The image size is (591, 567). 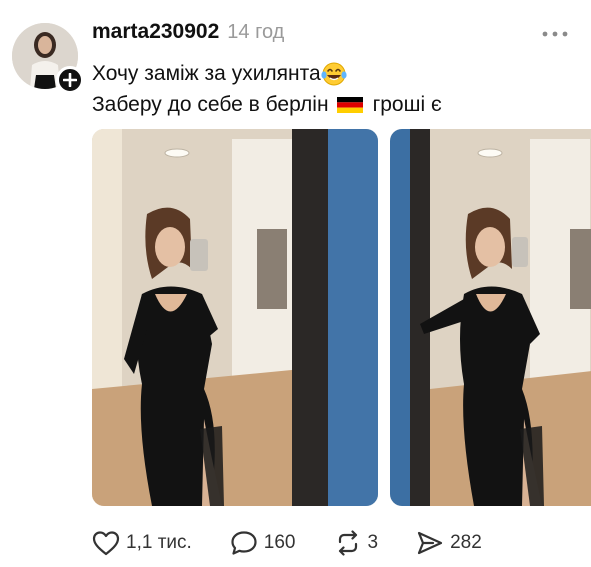 What do you see at coordinates (449, 543) in the screenshot?
I see `share-button: 282` at bounding box center [449, 543].